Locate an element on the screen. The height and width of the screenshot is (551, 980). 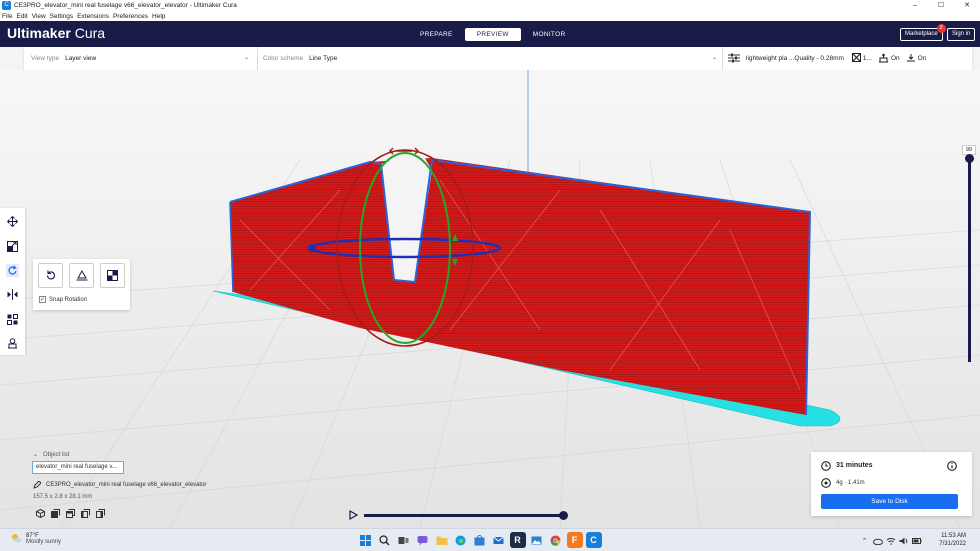
chevron-up-icon: ⌃ is located at coordinates (864, 540).